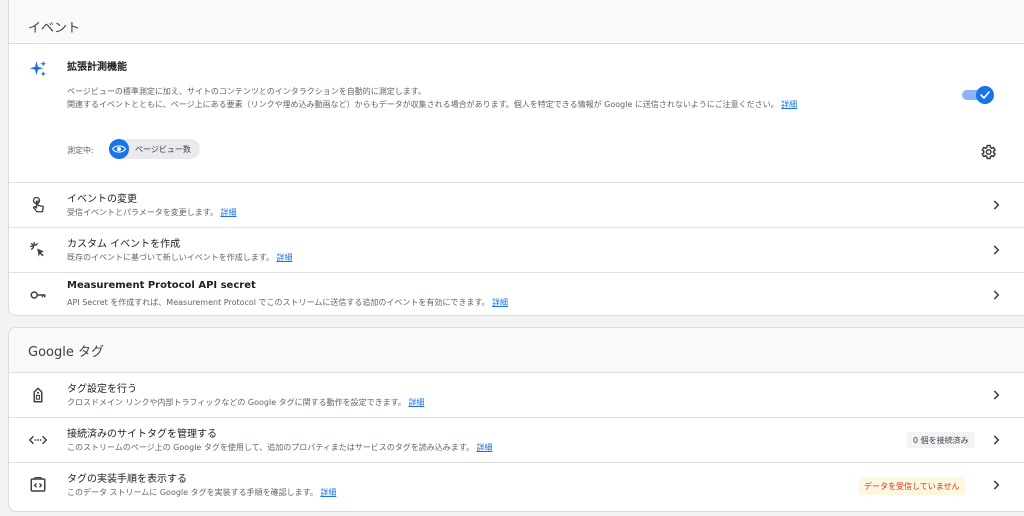 The width and height of the screenshot is (1024, 516). What do you see at coordinates (789, 104) in the screenshot?
I see `enhanced-measurement-learn-more-link: 詳細` at bounding box center [789, 104].